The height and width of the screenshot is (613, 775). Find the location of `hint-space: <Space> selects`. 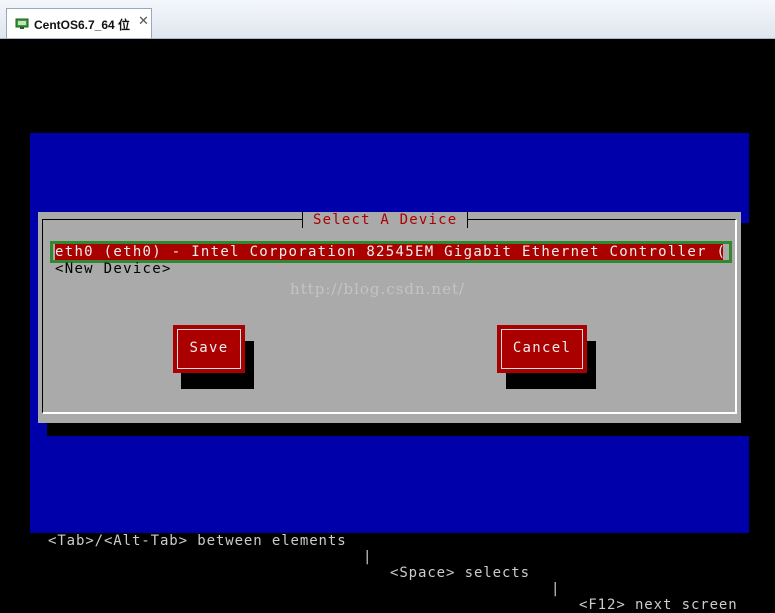

hint-space: <Space> selects is located at coordinates (460, 573).